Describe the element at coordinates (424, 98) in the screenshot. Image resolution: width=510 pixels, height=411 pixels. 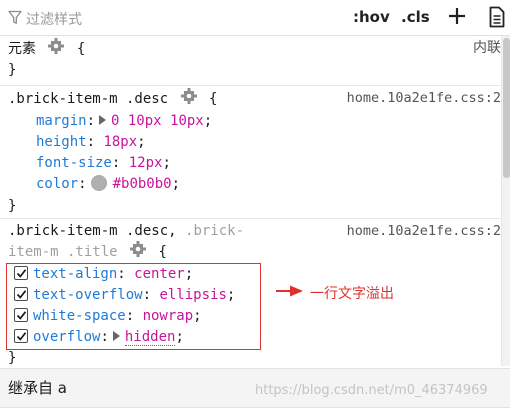
I see `desc-rule-source: home.10a2e1fe.css:2` at that location.